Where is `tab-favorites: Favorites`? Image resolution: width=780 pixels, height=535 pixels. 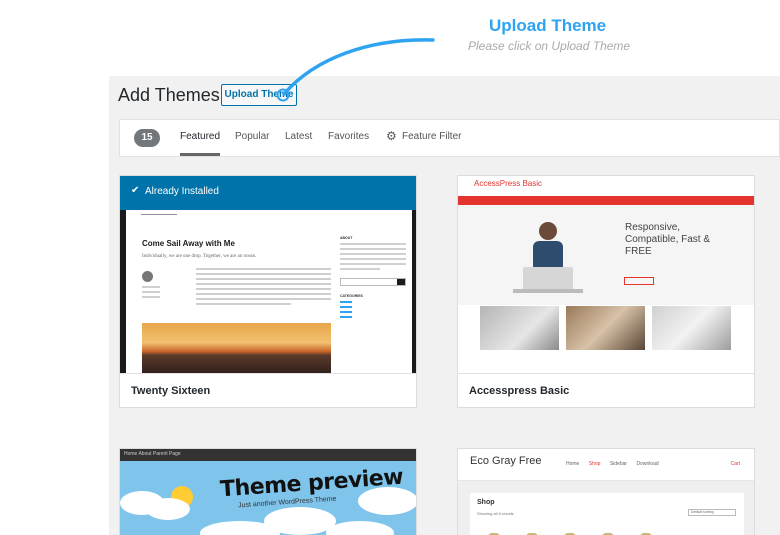
tab-favorites: Favorites is located at coordinates (348, 136).